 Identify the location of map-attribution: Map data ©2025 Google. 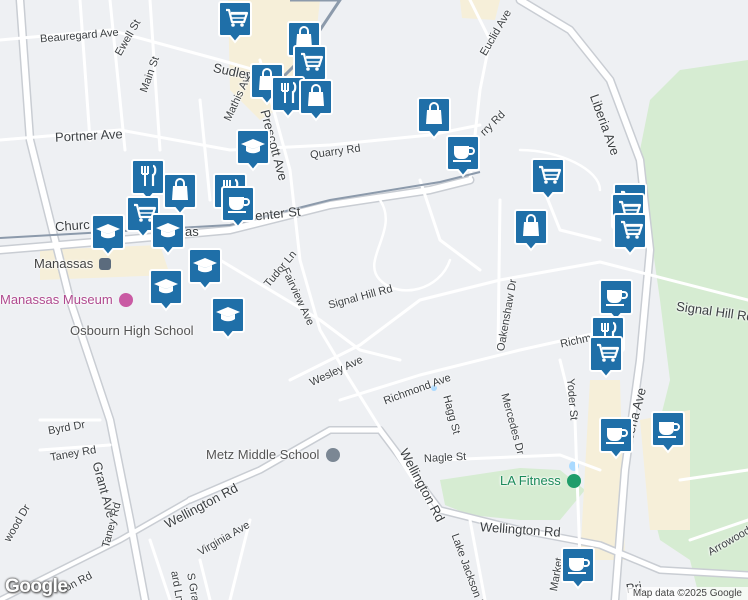
(687, 593).